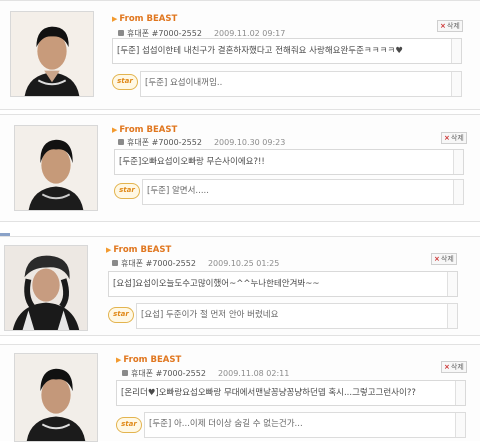  I want to click on message-meta: 휴대폰 #7000-2552 2009.10.25 01:25, so click(195, 263).